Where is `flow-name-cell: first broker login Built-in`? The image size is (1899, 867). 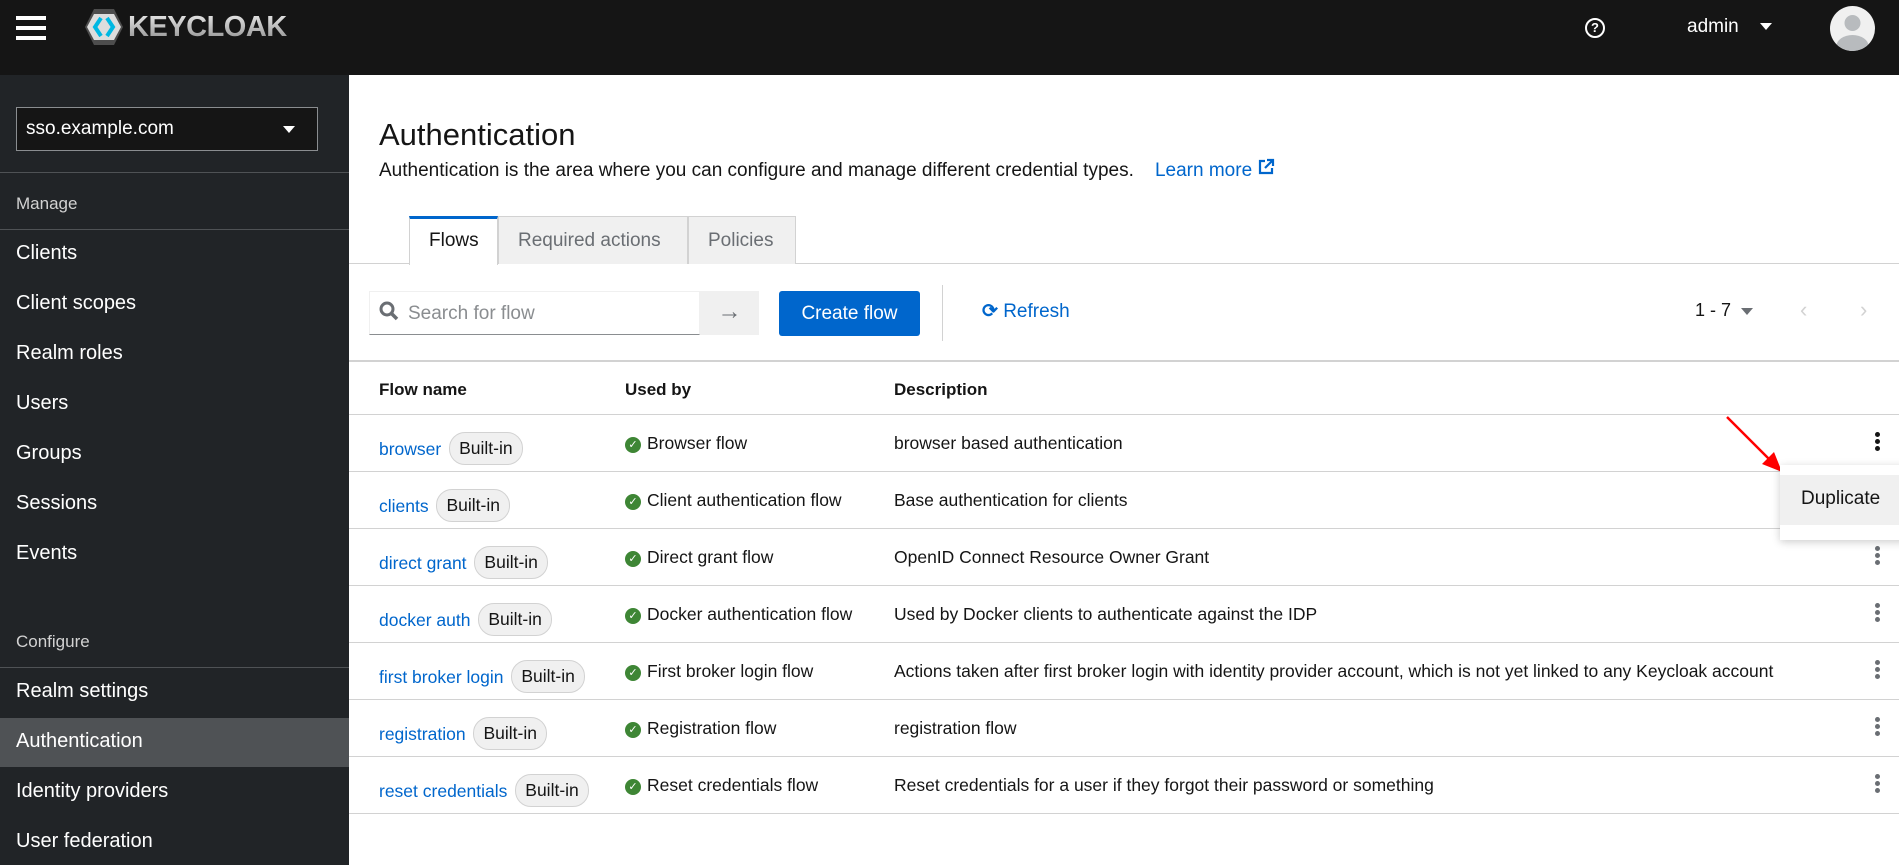 flow-name-cell: first broker login Built-in is located at coordinates (482, 677).